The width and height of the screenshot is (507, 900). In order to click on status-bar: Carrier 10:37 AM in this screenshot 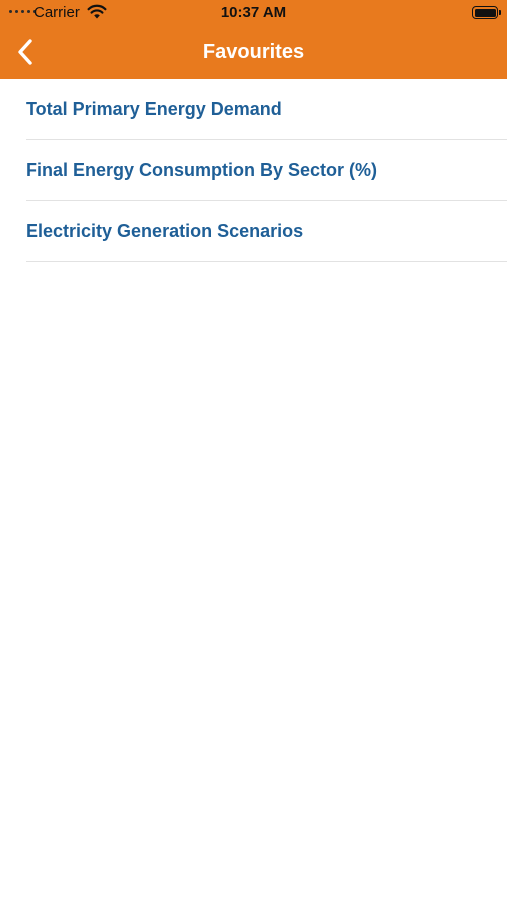, I will do `click(253, 13)`.